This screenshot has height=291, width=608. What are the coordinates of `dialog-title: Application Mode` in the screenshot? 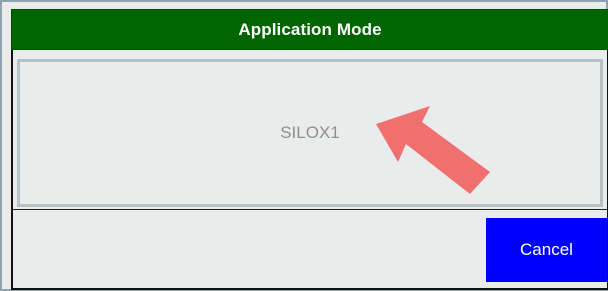 It's located at (310, 29).